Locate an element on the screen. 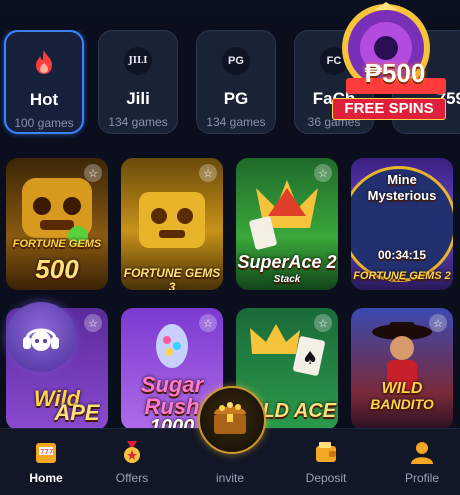 Image resolution: width=460 pixels, height=495 pixels. category-label: Hot is located at coordinates (44, 99).